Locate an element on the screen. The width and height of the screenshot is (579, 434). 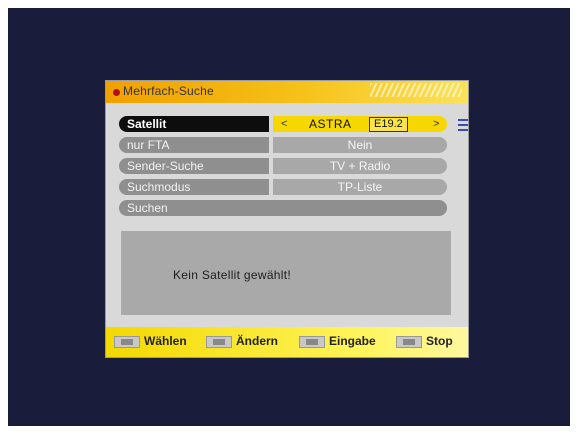
left-right-key-icon is located at coordinates (219, 342).